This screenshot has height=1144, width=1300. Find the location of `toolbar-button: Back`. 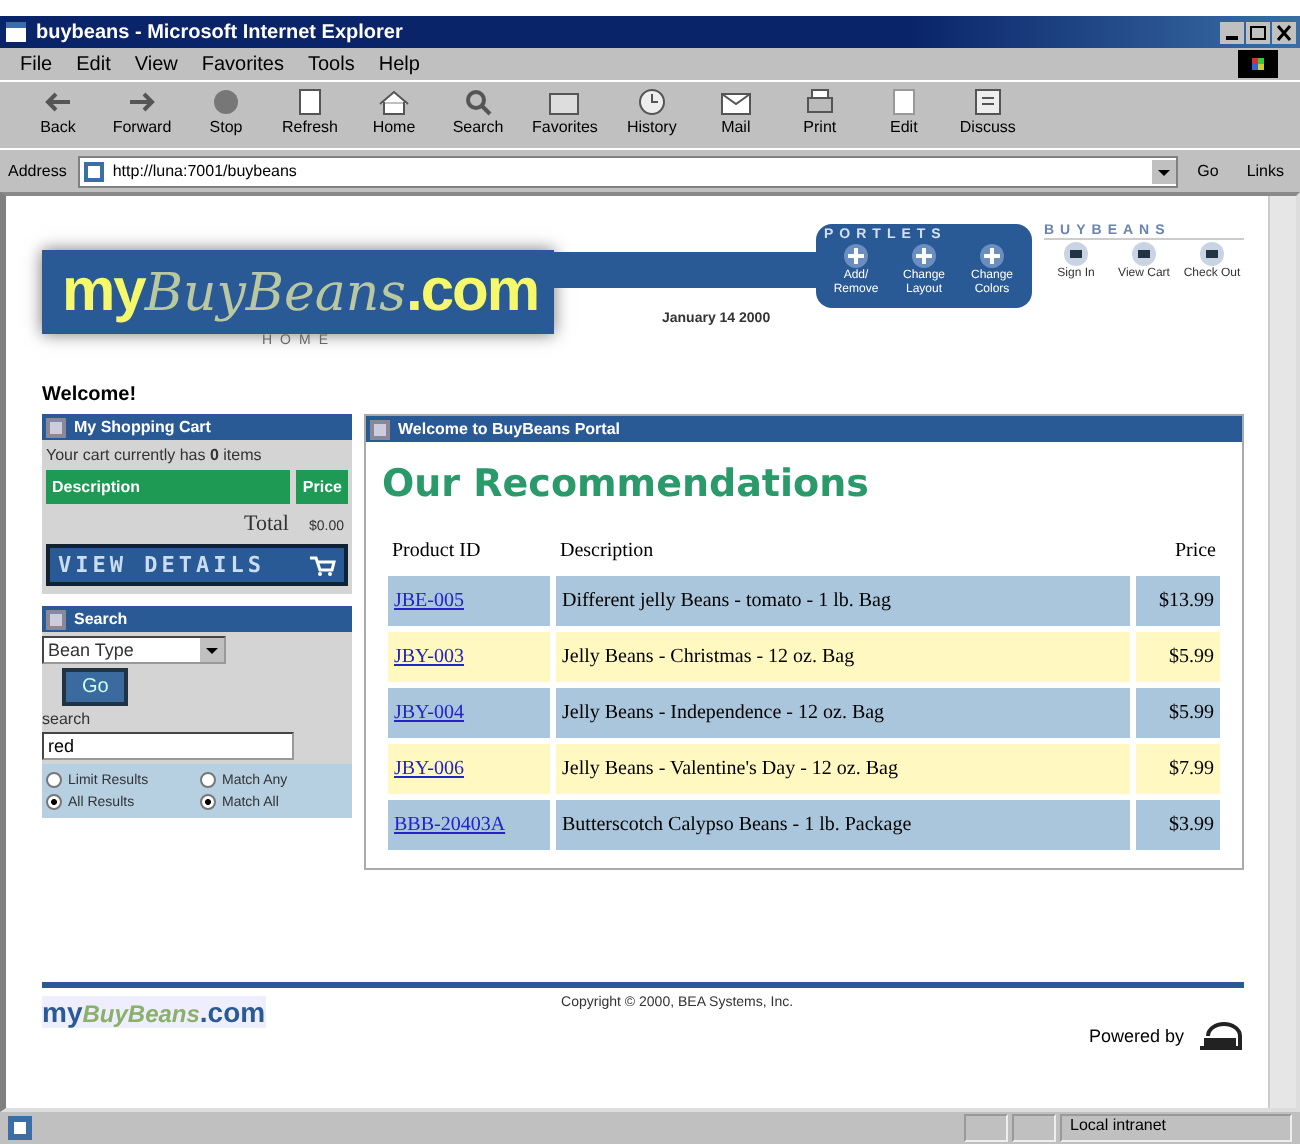

toolbar-button: Back is located at coordinates (58, 115).